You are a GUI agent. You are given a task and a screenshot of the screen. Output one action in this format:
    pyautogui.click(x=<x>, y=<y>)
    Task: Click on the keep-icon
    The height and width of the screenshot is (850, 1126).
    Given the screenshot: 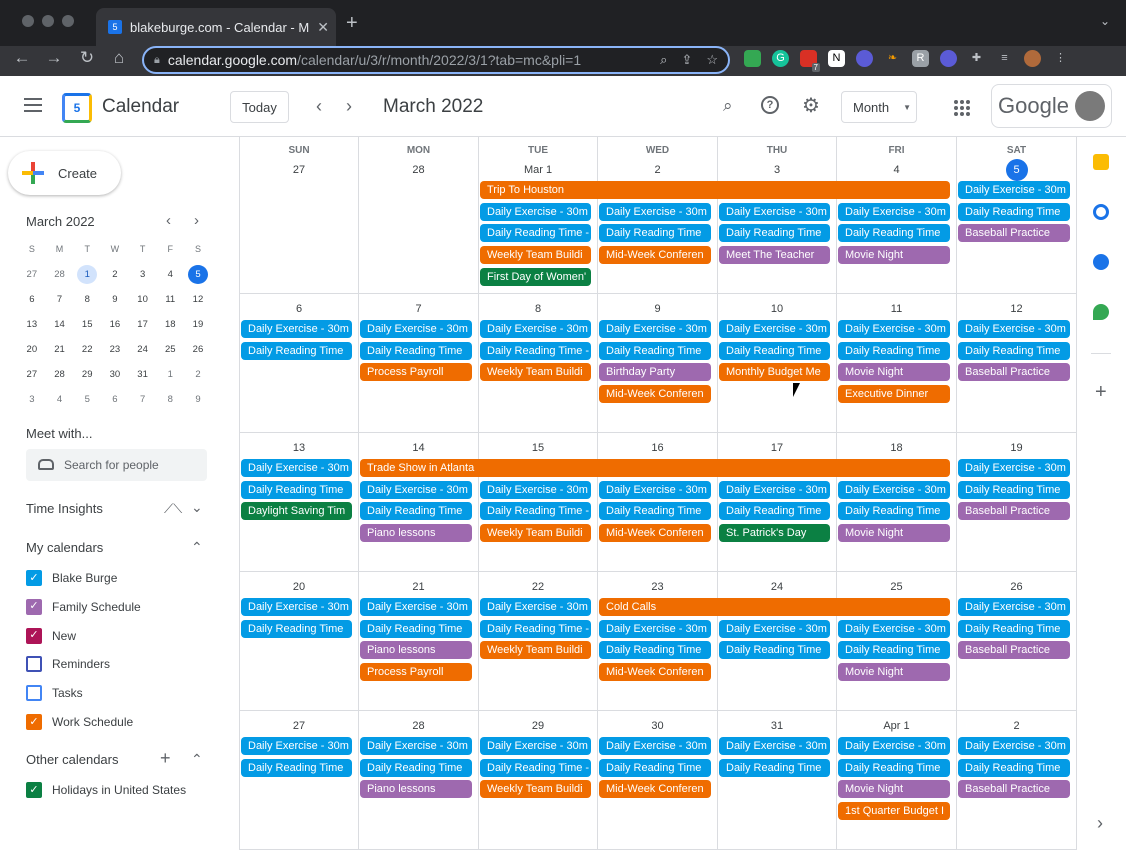 What is the action you would take?
    pyautogui.click(x=1101, y=162)
    